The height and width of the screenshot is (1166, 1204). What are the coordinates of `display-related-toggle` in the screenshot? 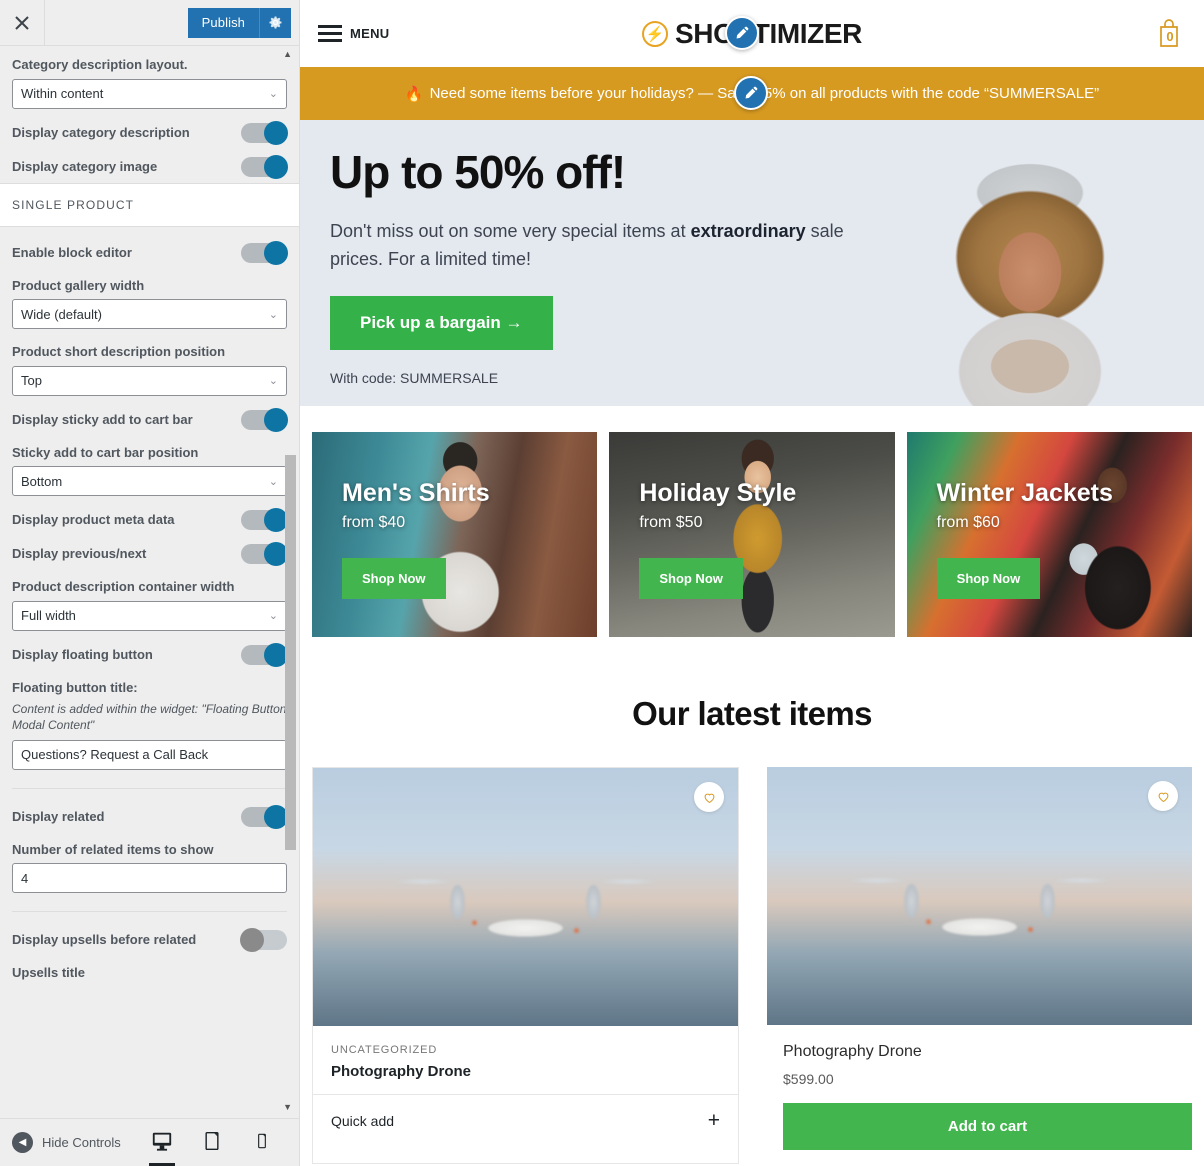 It's located at (264, 816).